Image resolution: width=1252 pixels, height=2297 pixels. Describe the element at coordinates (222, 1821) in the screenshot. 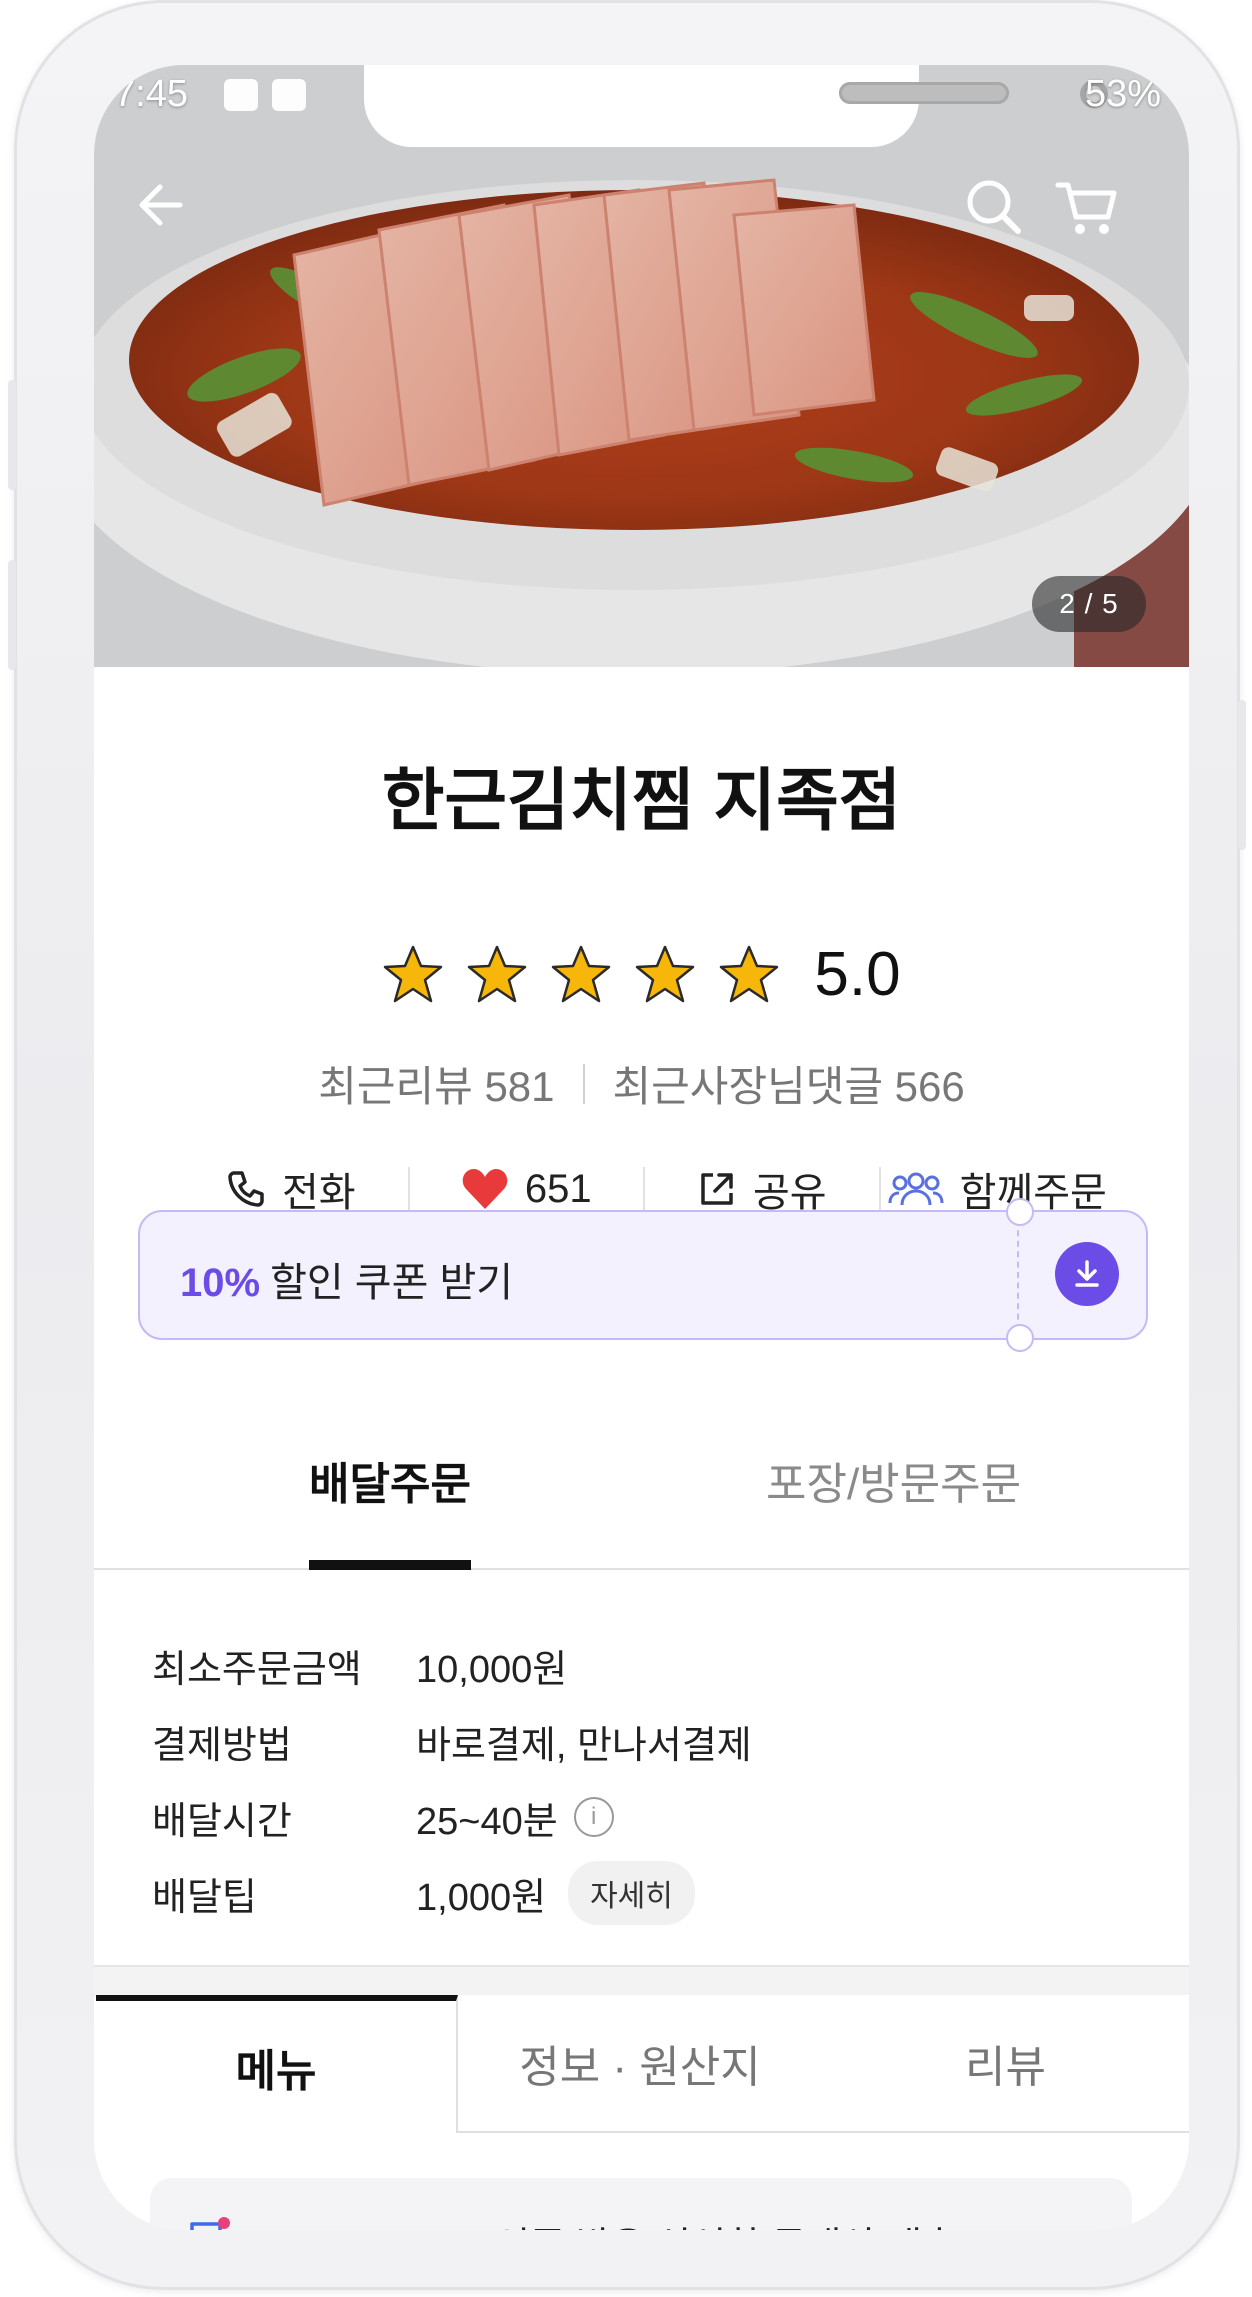

I see `info-label: 배달시간` at that location.